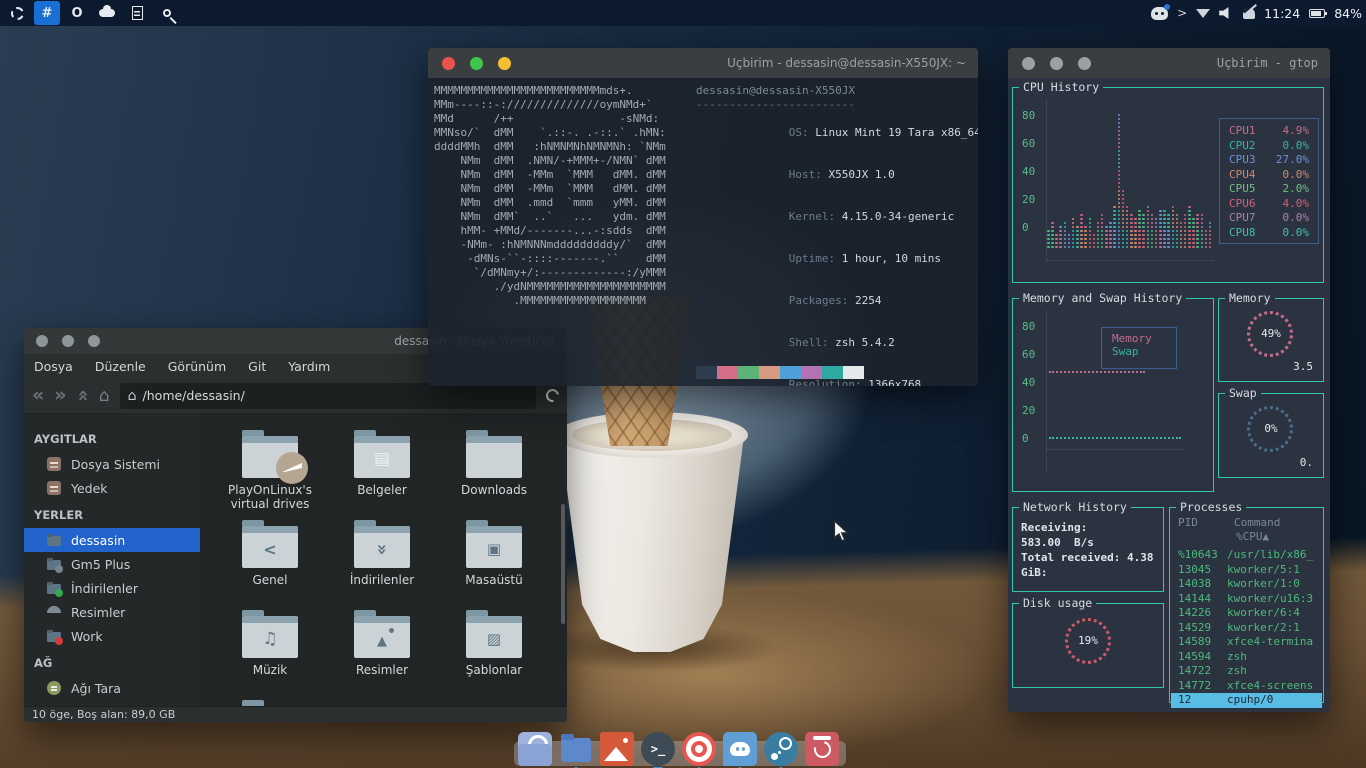 Image resolution: width=1366 pixels, height=768 pixels. Describe the element at coordinates (38, 395) in the screenshot. I see `back-button: «` at that location.